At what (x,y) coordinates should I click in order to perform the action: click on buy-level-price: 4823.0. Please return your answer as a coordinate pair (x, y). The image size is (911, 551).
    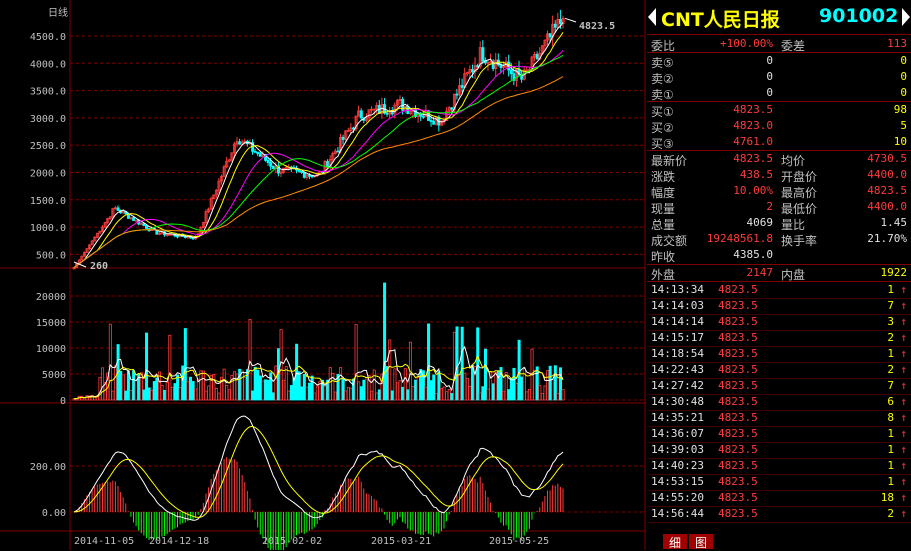
    Looking at the image, I should click on (753, 125).